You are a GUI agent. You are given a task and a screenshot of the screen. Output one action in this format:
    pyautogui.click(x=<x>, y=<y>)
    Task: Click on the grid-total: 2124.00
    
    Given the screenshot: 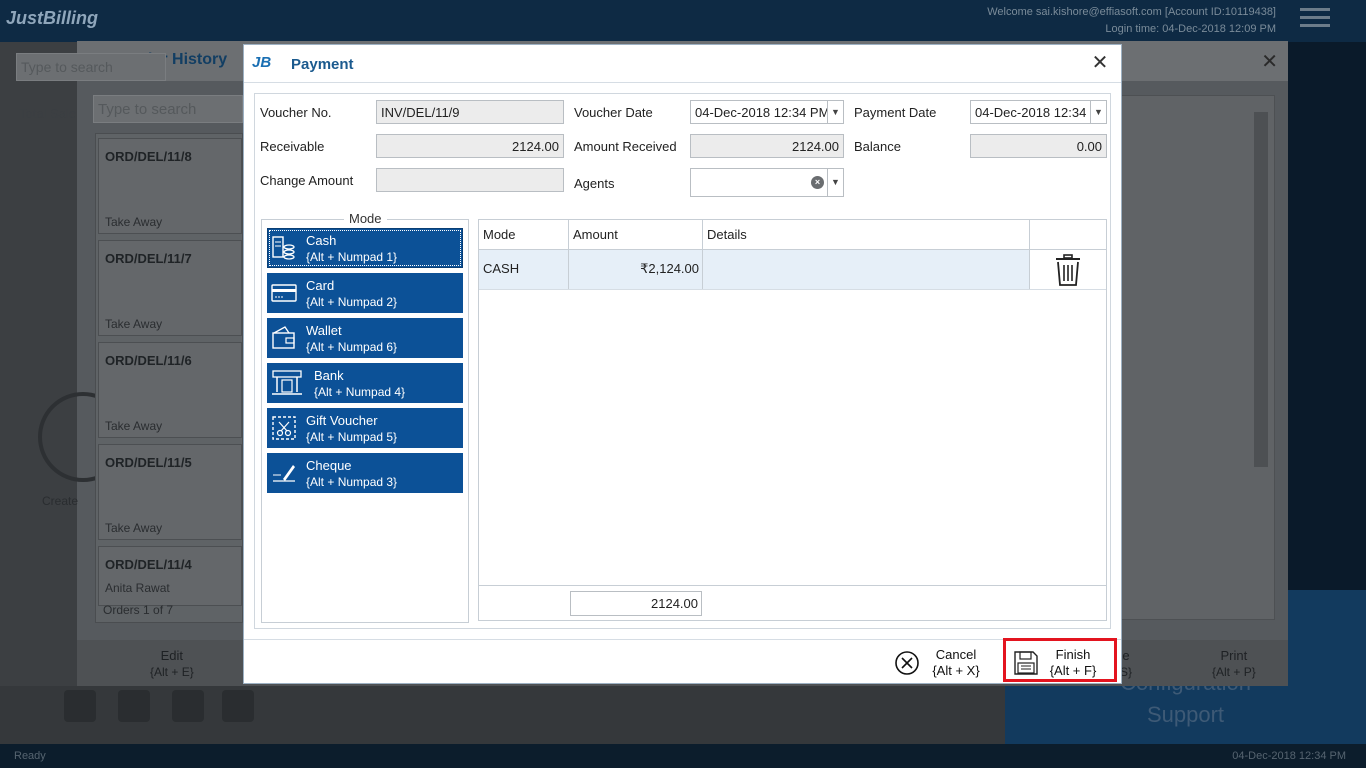 What is the action you would take?
    pyautogui.click(x=636, y=603)
    